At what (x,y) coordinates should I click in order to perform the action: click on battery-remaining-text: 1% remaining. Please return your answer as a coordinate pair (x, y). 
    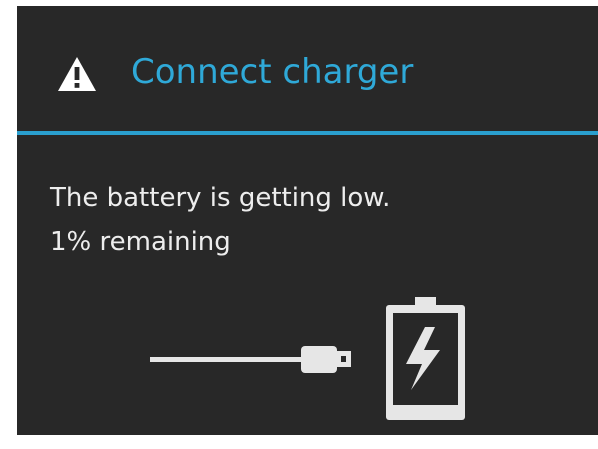
    Looking at the image, I should click on (140, 242).